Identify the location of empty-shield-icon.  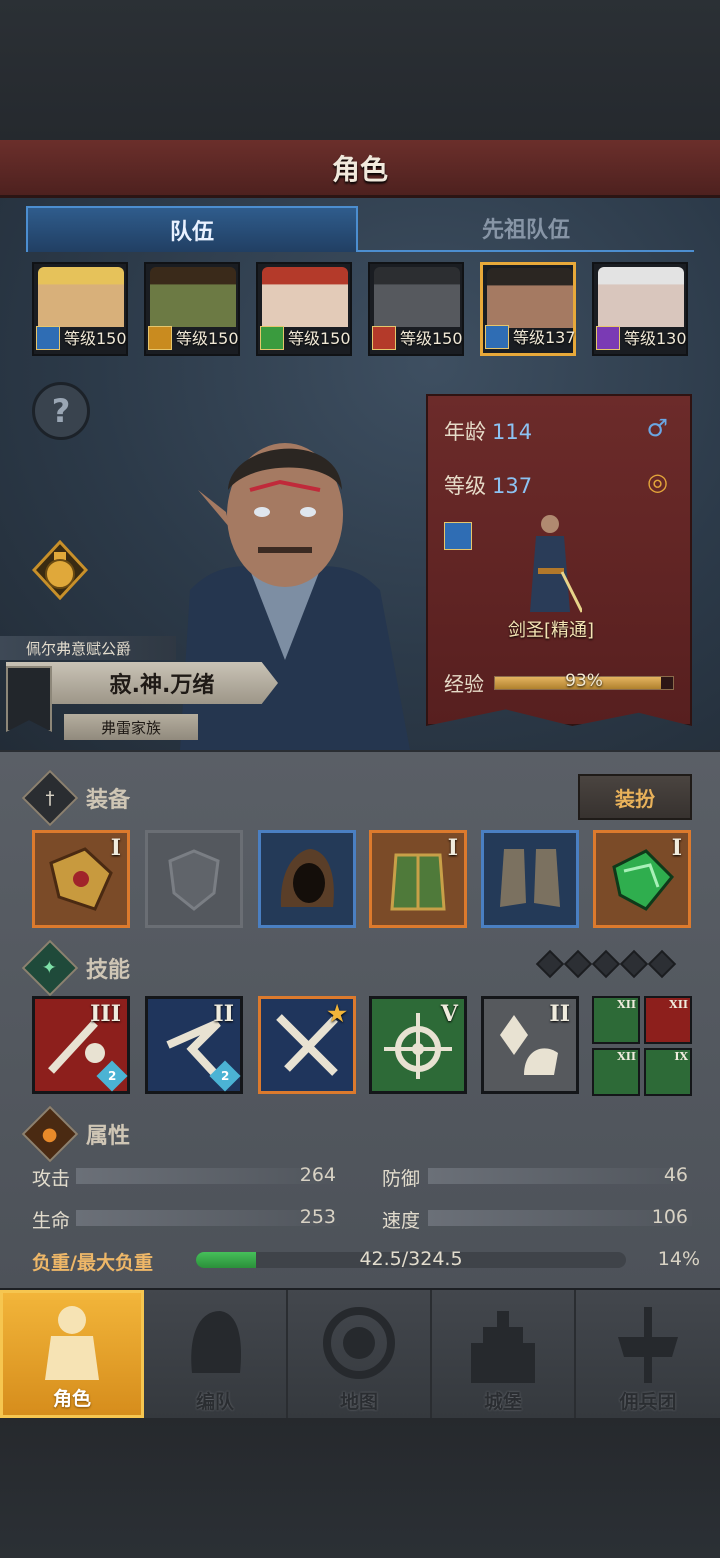
(194, 880).